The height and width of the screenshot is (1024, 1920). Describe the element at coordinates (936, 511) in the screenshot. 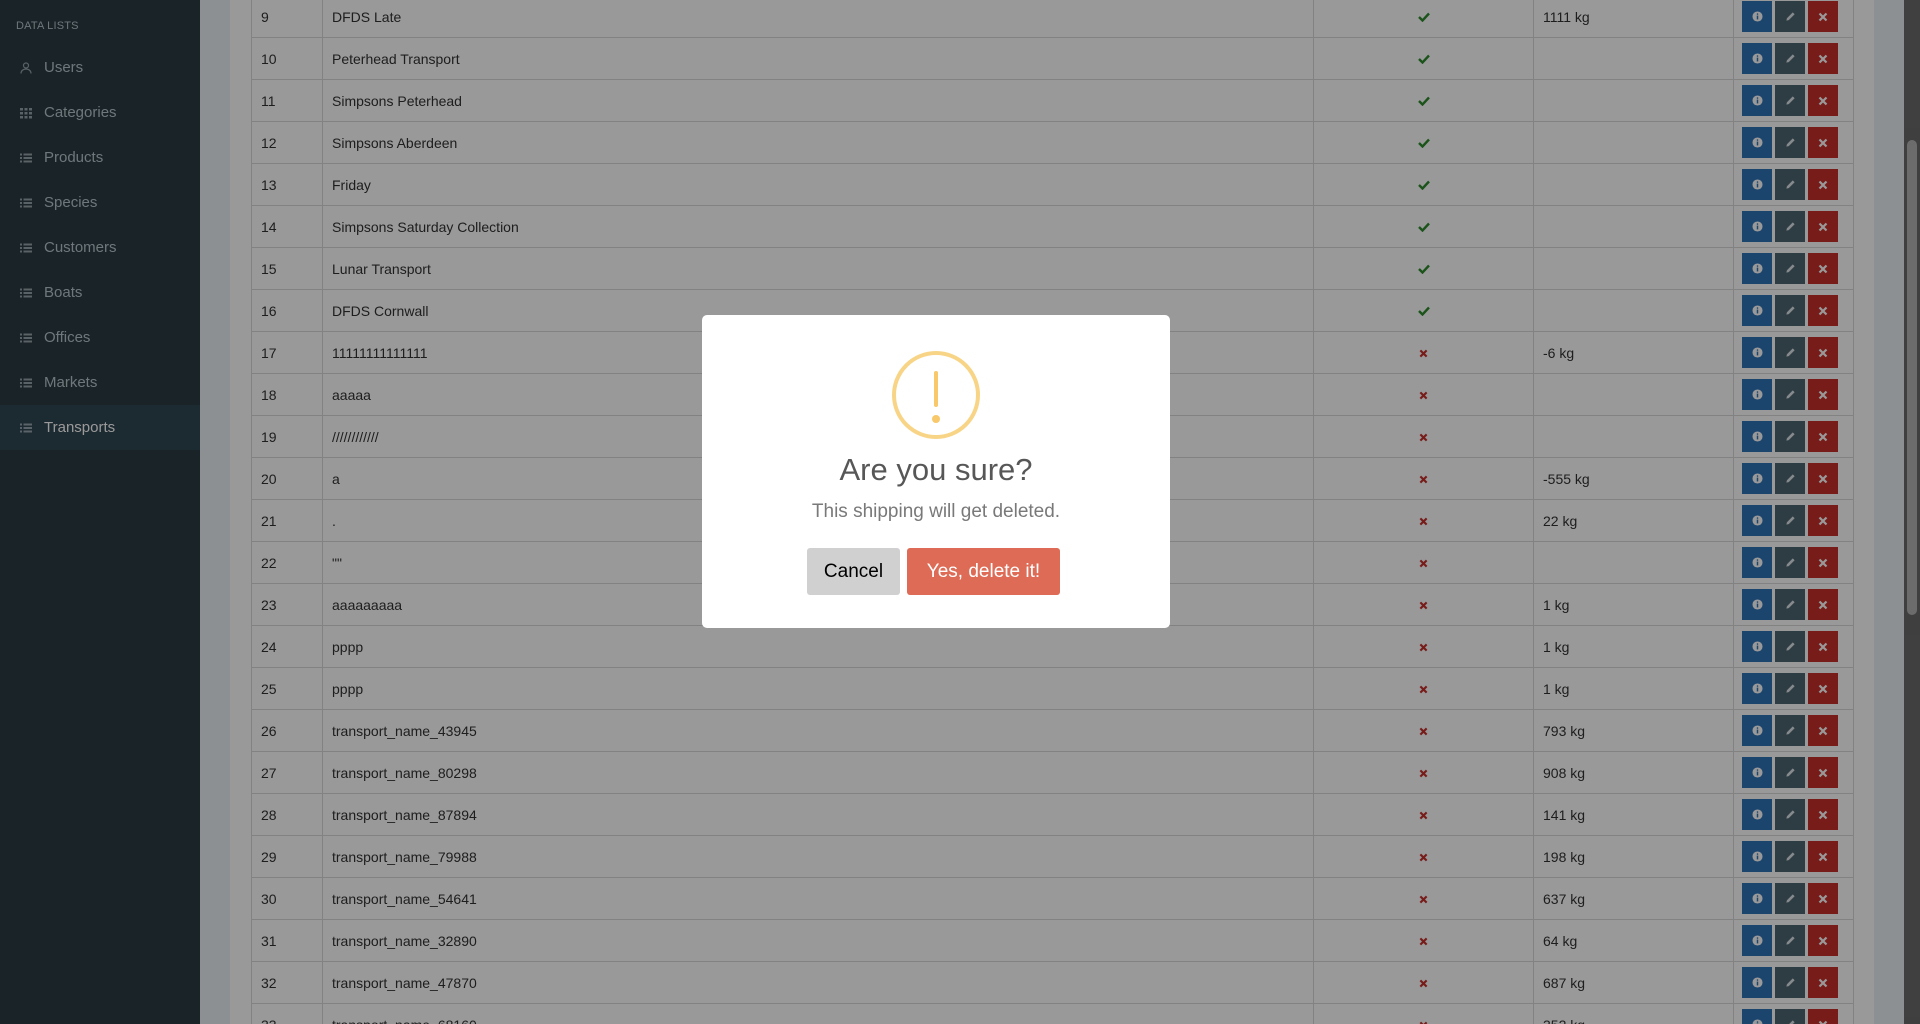

I see `dialog-text: This shipping will get deleted.` at that location.